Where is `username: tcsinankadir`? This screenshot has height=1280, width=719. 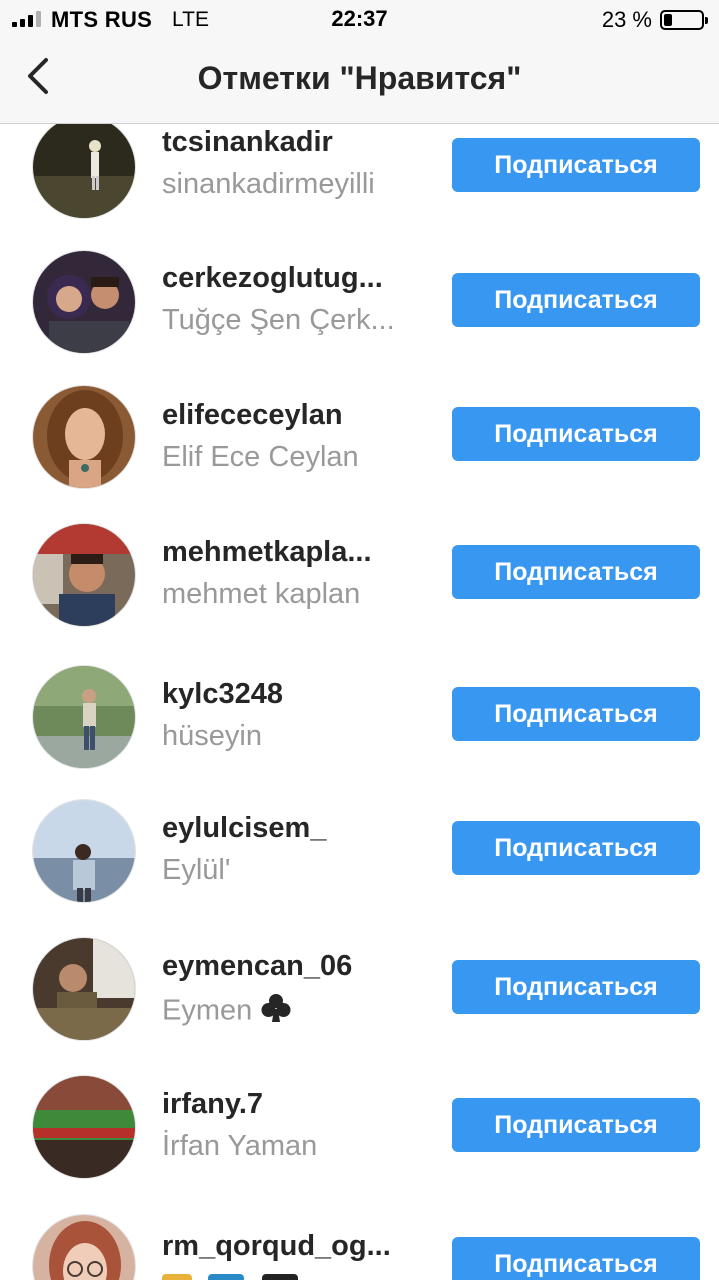
username: tcsinankadir is located at coordinates (247, 142).